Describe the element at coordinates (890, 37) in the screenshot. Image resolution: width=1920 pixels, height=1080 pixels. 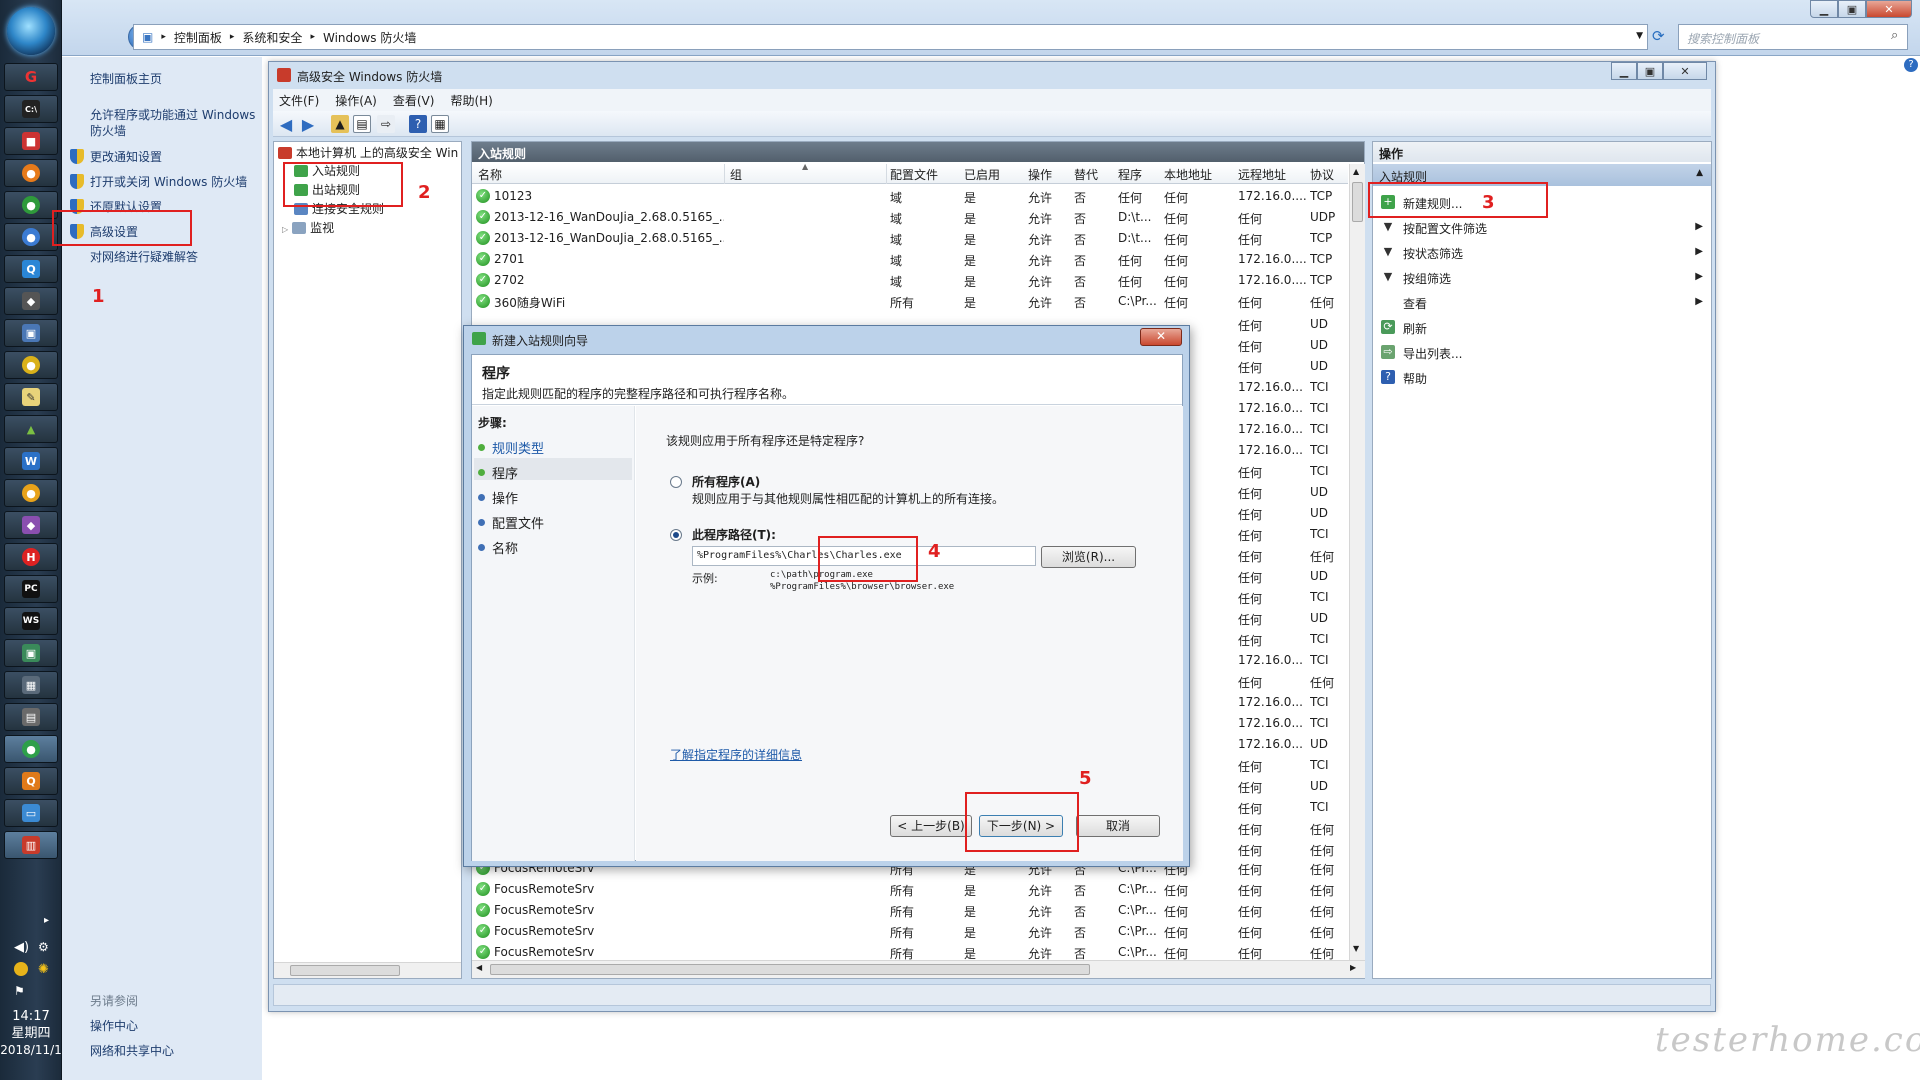
I see `address-bar: ▣ ▸ 控制面板 ▸ 系统和安全 ▸ Windows 防火墙 ▼` at that location.